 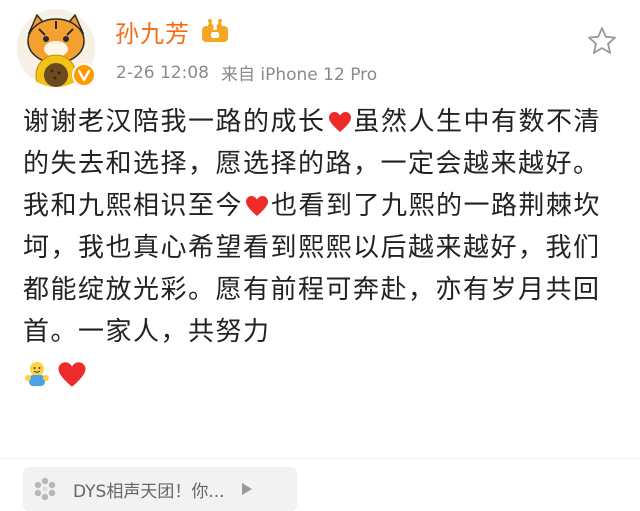 I want to click on emoji-row, so click(x=323, y=374).